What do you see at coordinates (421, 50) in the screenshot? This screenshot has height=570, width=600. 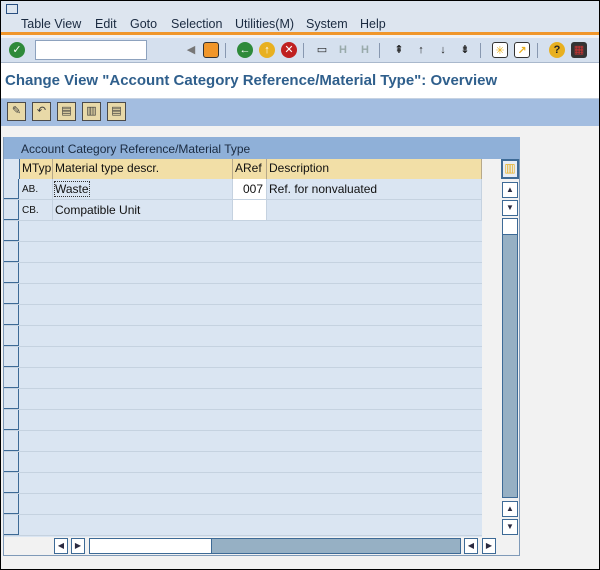 I see `previous-page-icon: ↑` at bounding box center [421, 50].